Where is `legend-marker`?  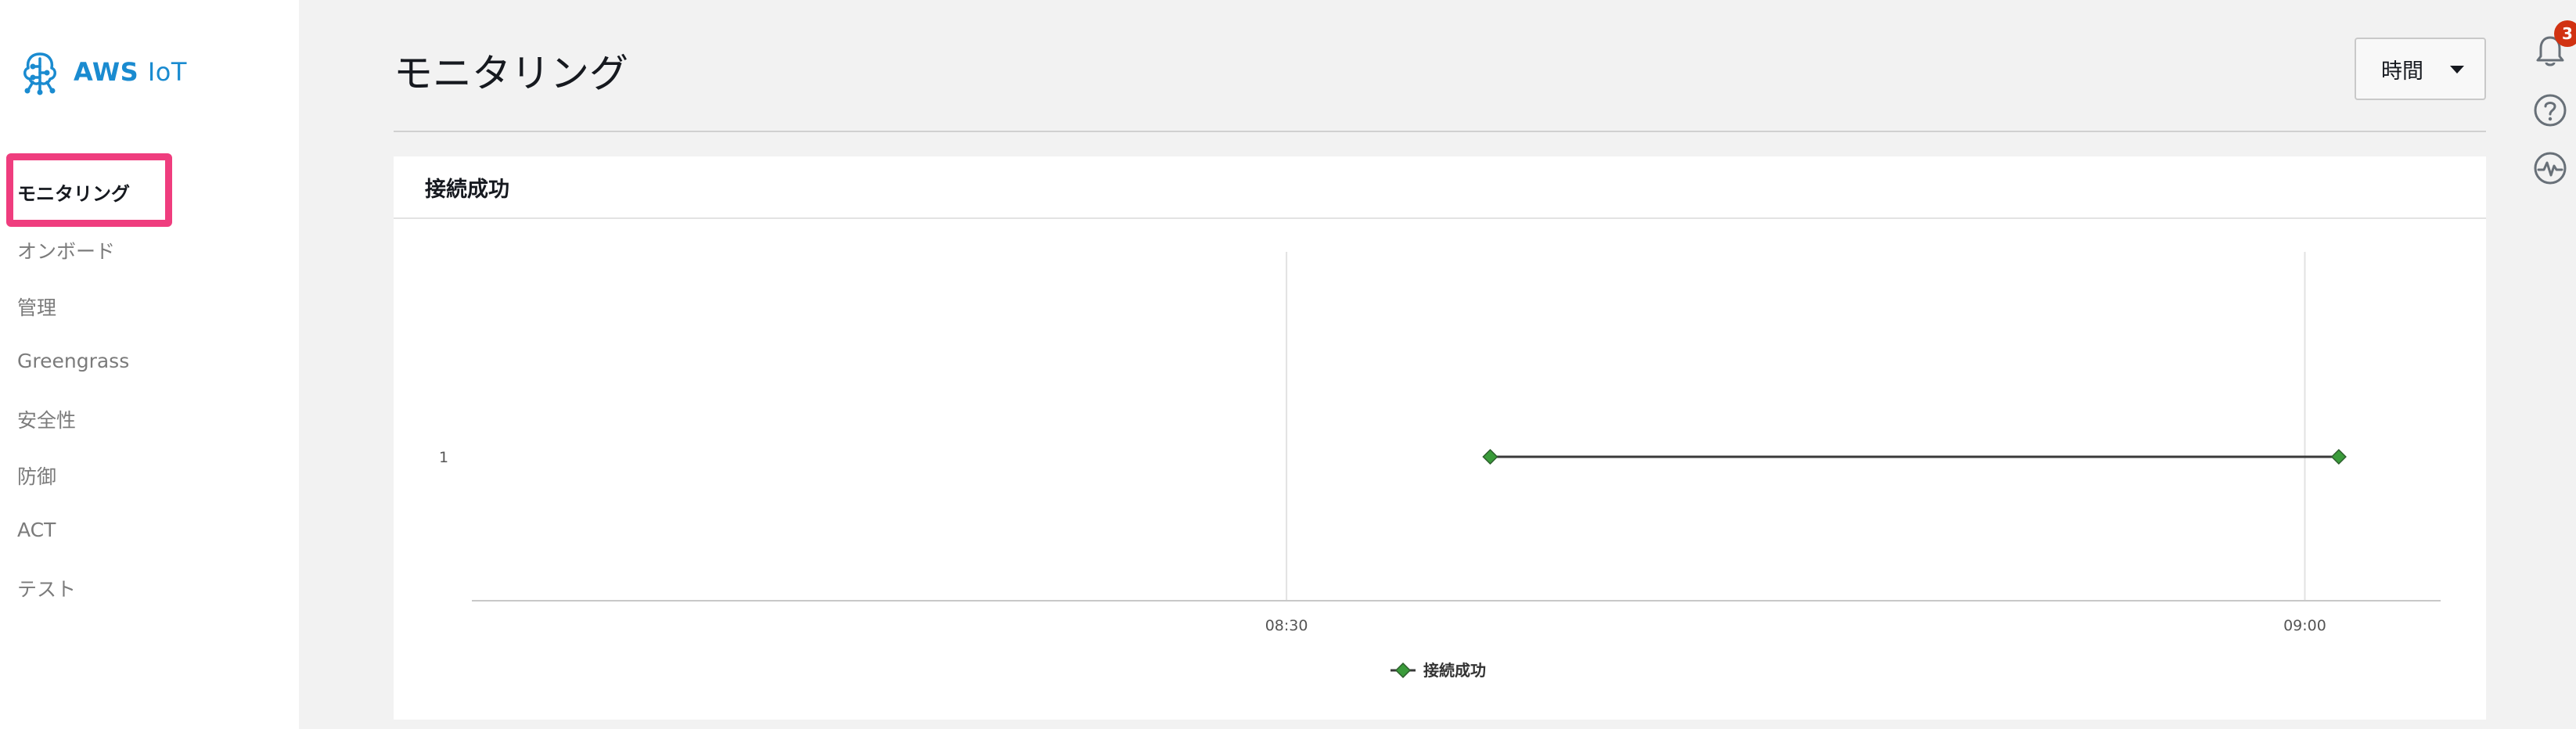 legend-marker is located at coordinates (1403, 670).